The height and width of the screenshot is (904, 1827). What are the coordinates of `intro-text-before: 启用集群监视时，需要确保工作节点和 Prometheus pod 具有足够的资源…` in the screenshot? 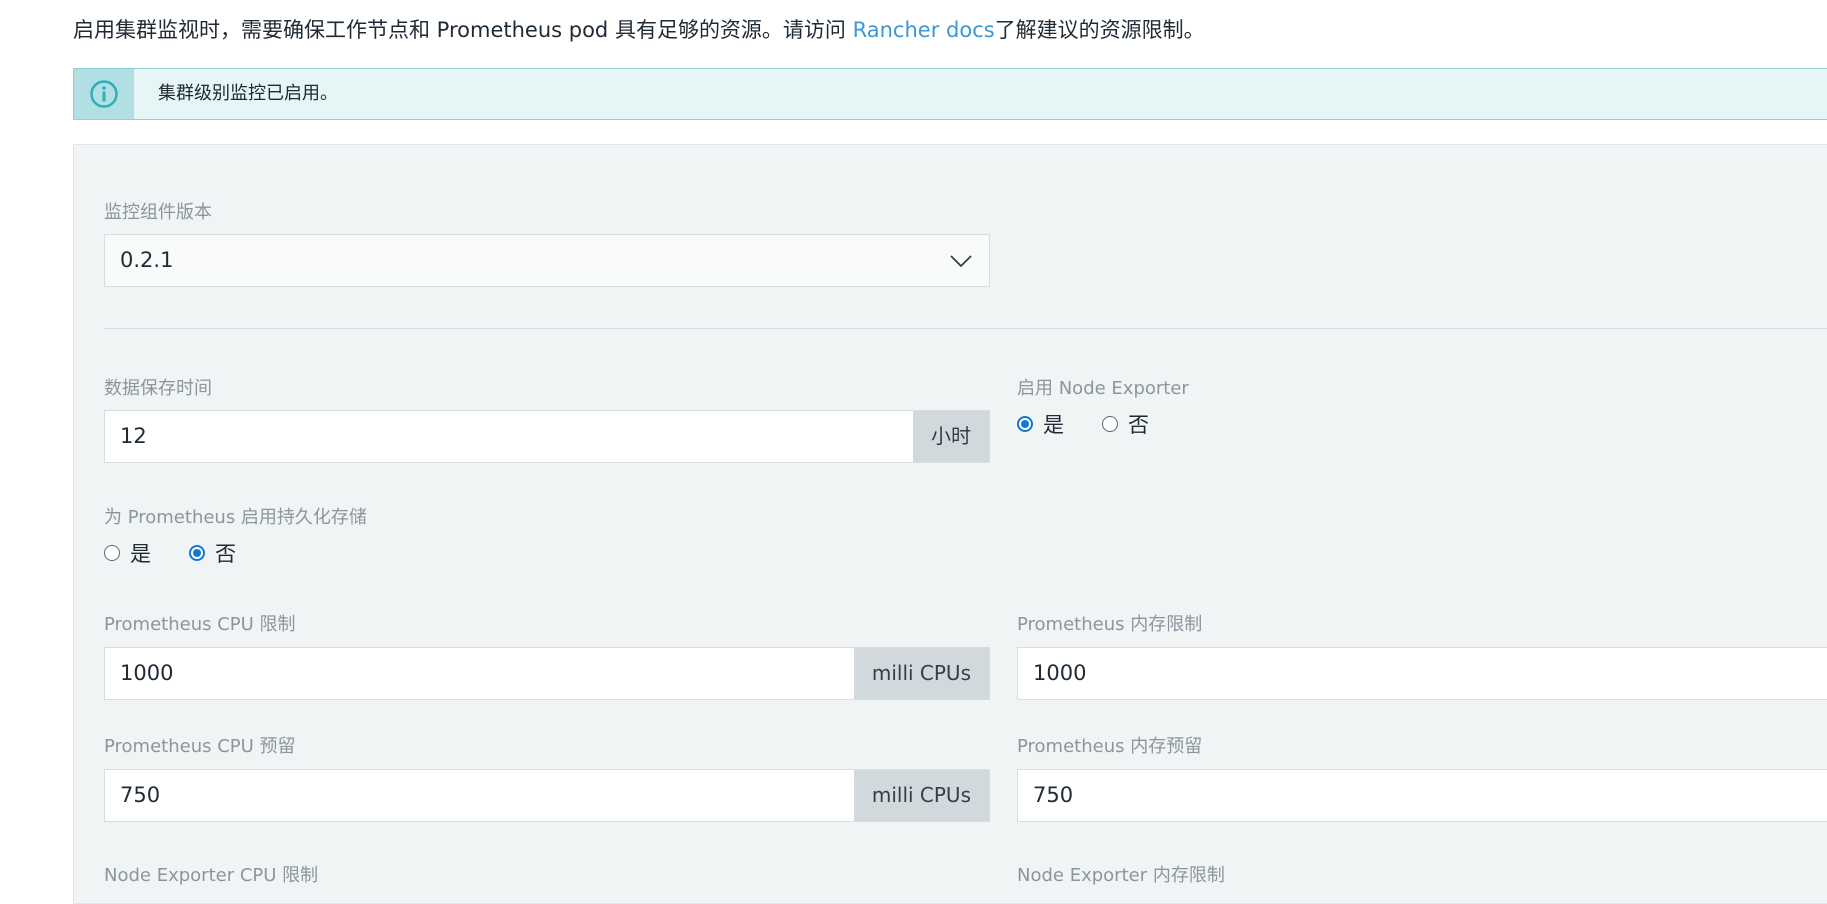 It's located at (463, 30).